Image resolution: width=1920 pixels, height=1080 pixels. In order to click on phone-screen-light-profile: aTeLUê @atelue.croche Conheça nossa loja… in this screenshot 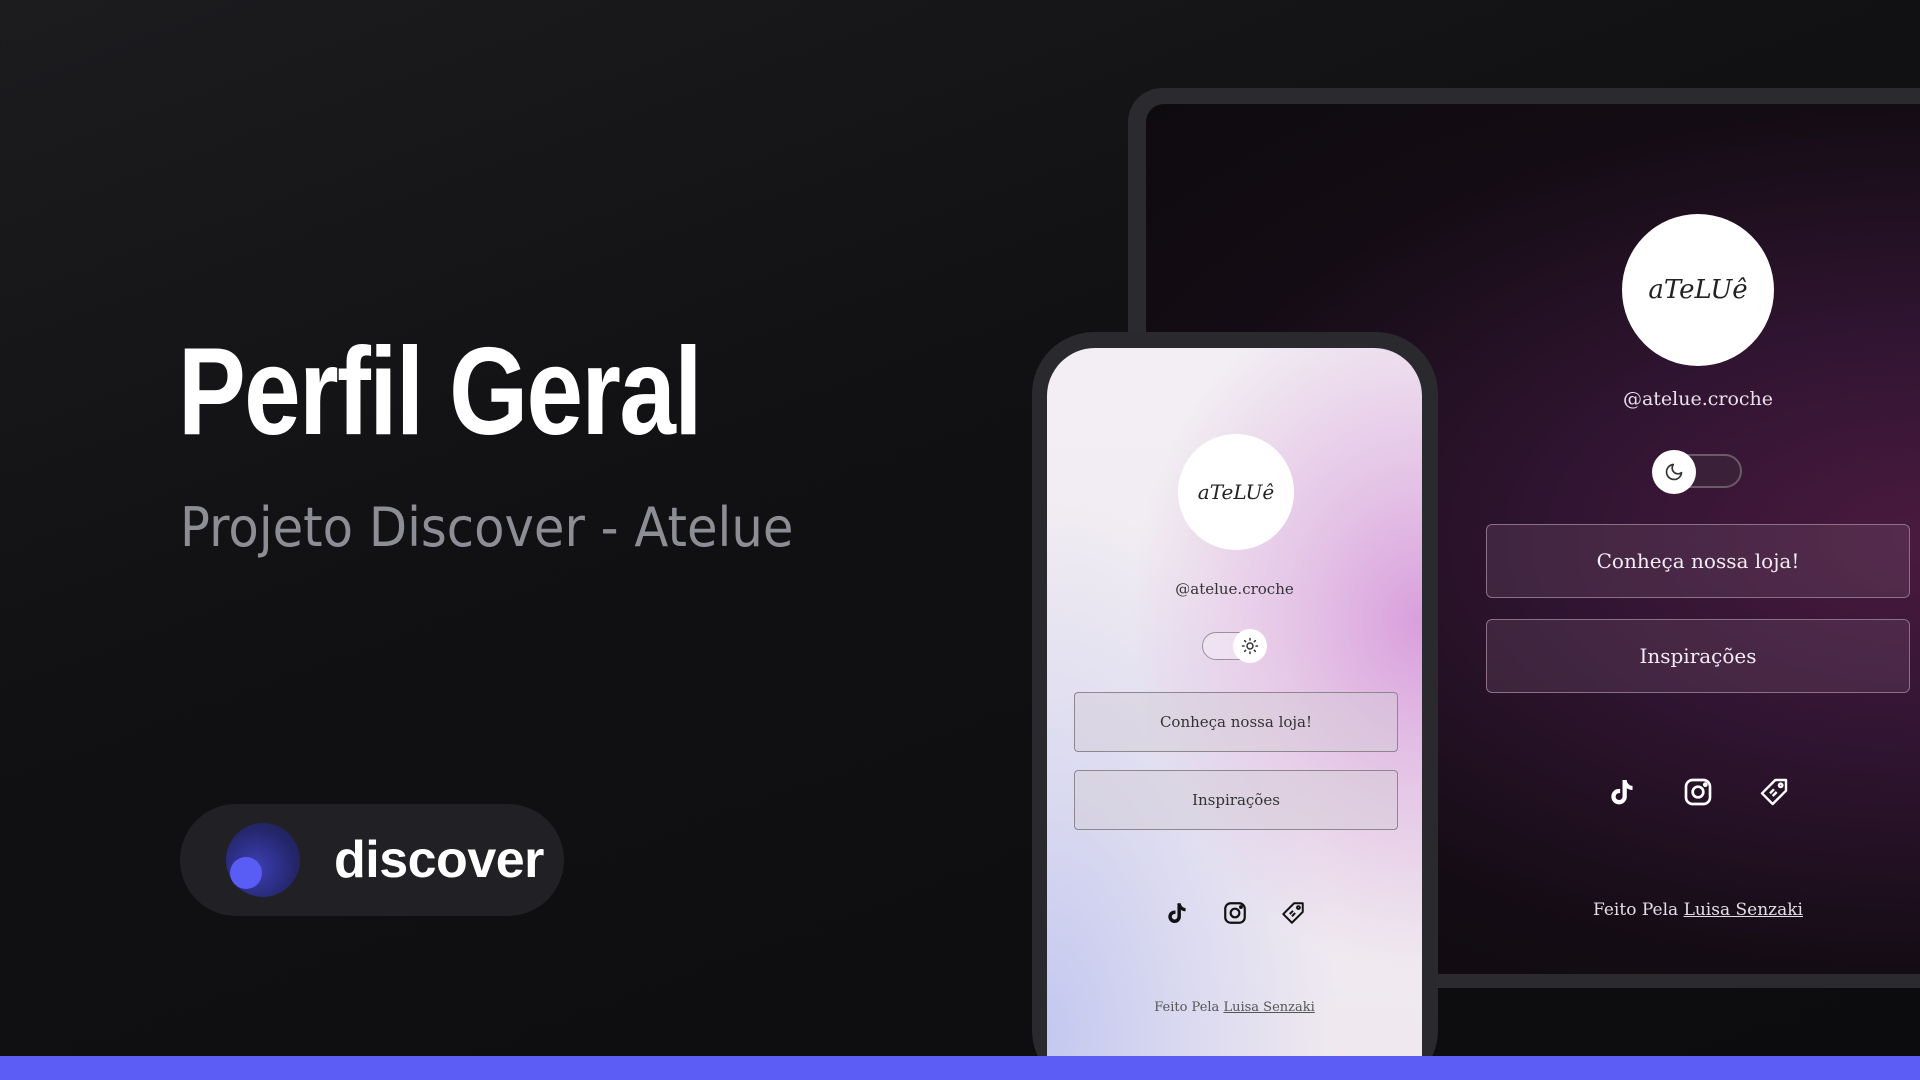, I will do `click(1234, 708)`.